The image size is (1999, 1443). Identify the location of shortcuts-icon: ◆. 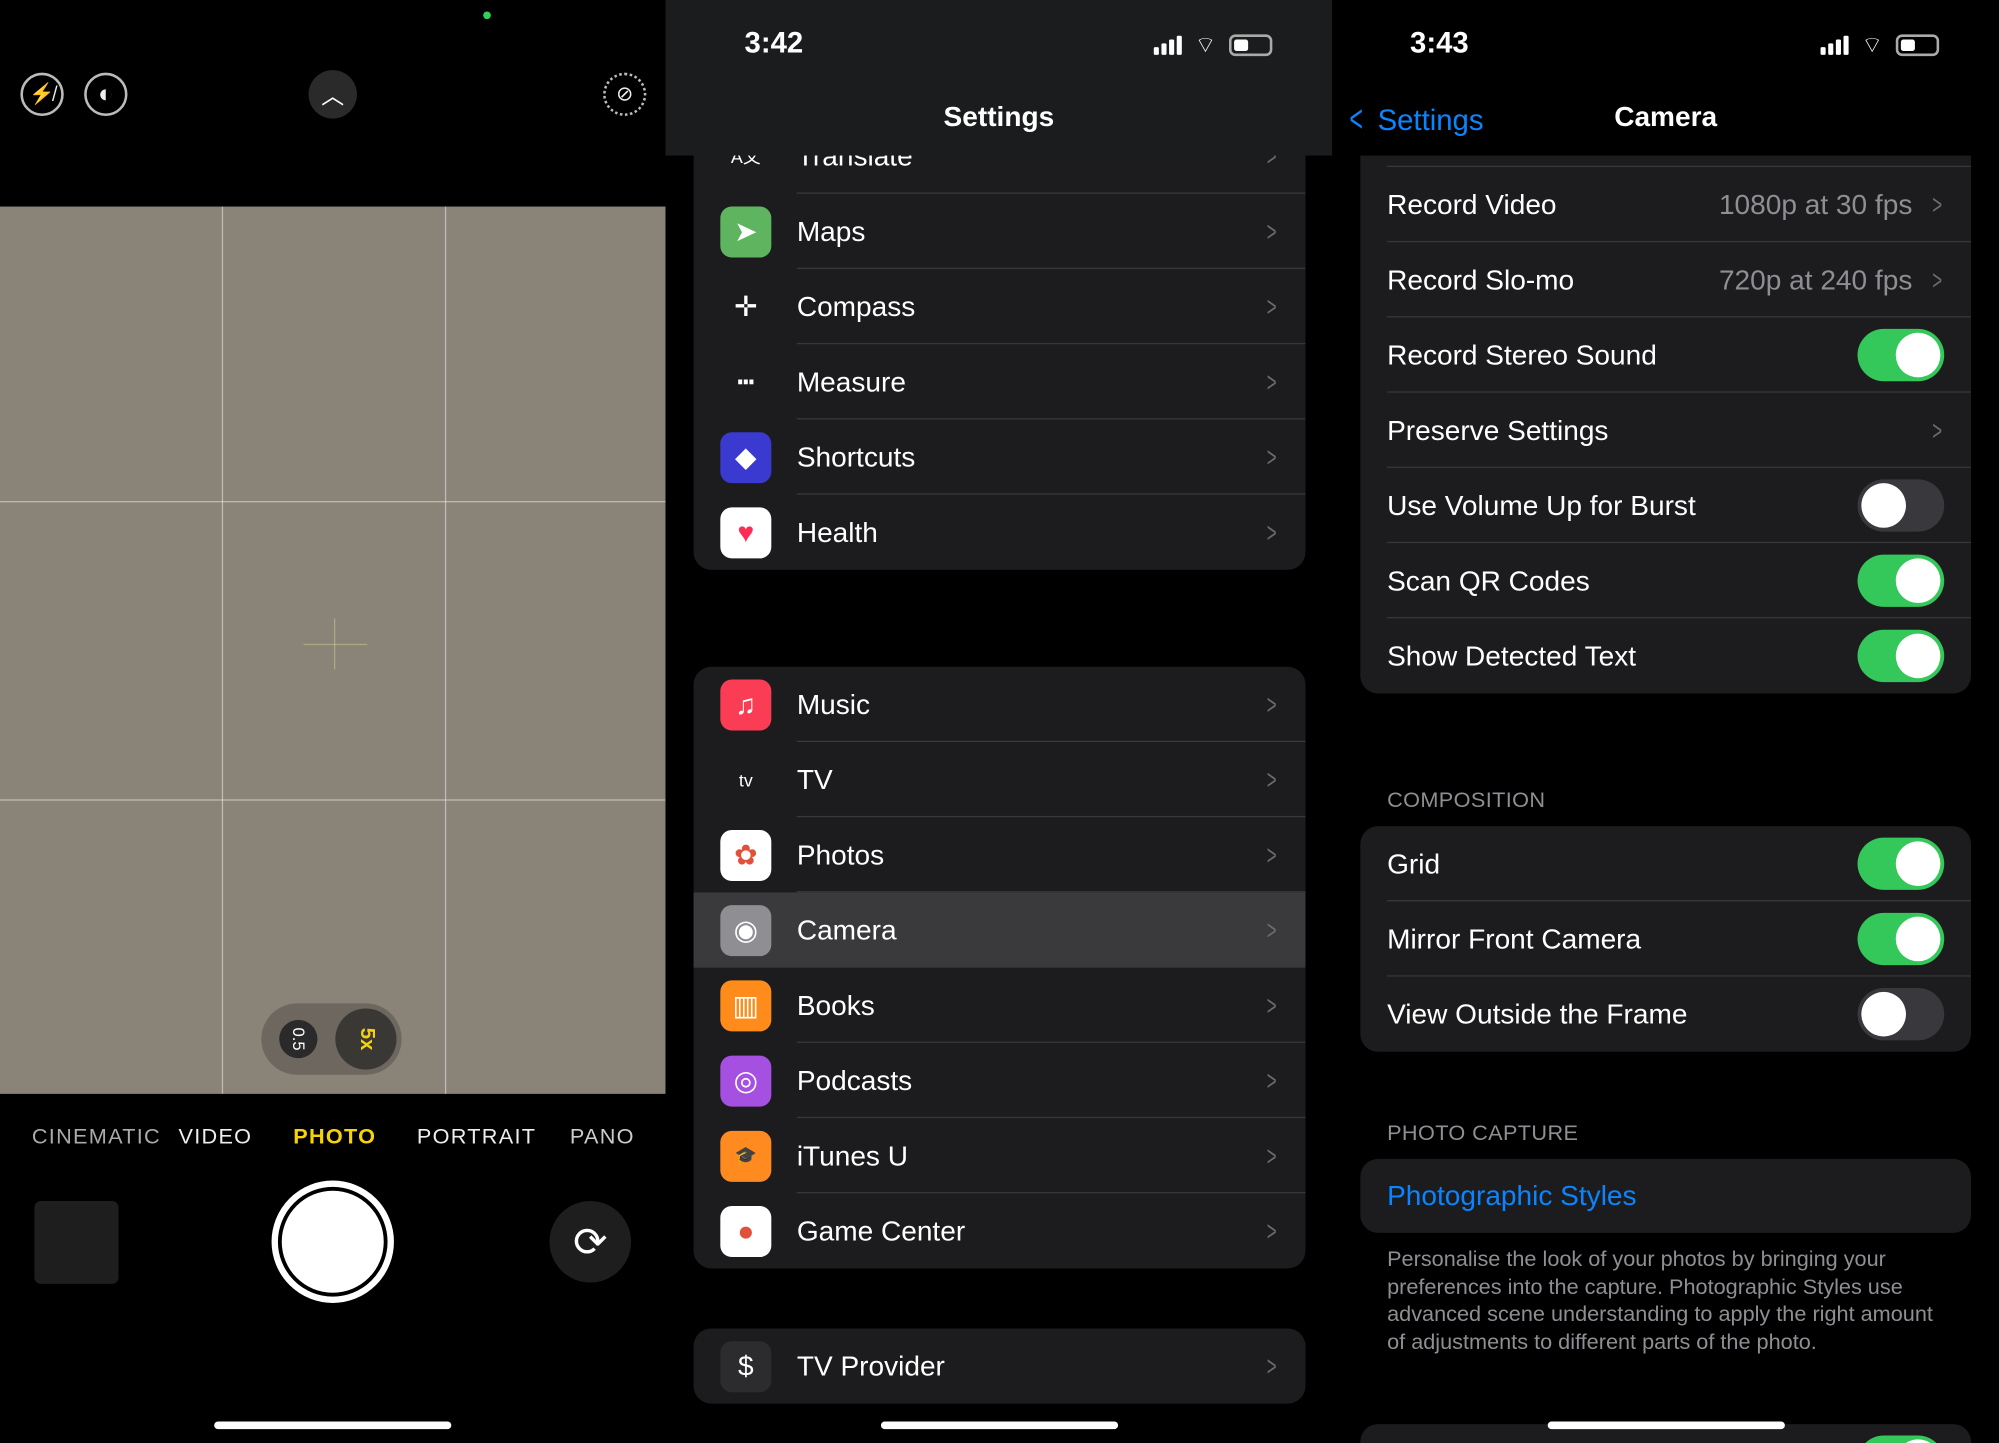
(746, 457).